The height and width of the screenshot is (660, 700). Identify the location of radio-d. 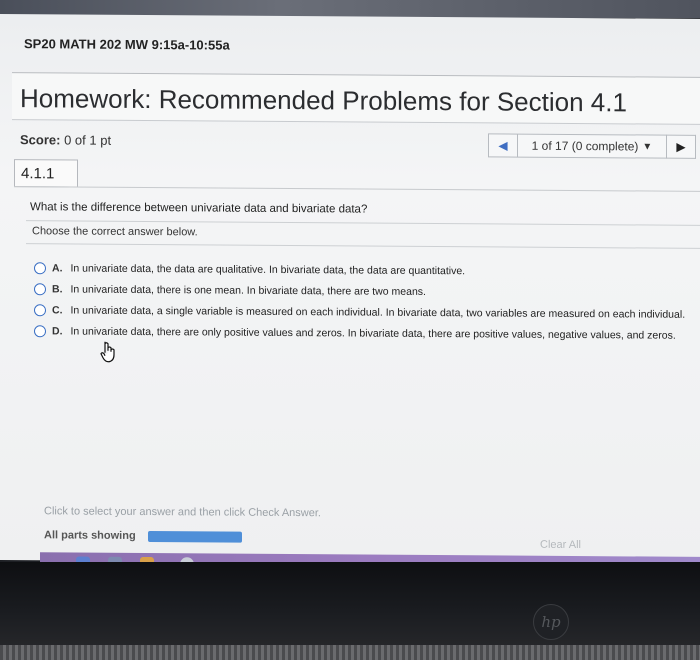
(40, 330).